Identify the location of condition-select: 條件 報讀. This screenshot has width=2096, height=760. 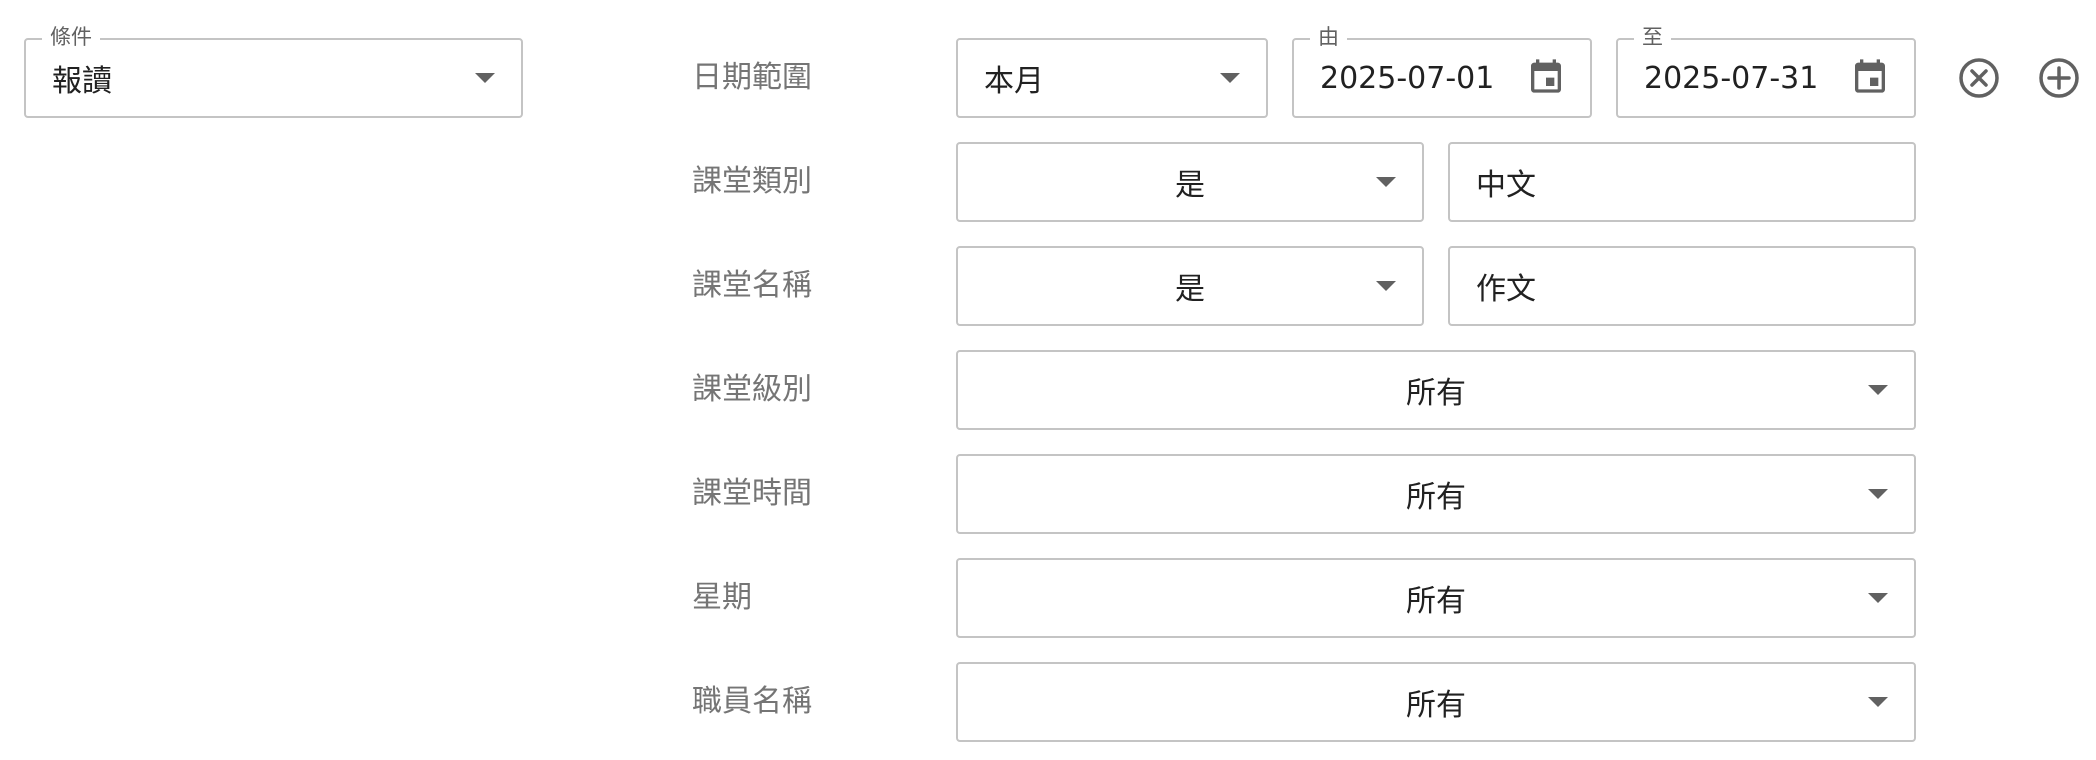
(273, 71).